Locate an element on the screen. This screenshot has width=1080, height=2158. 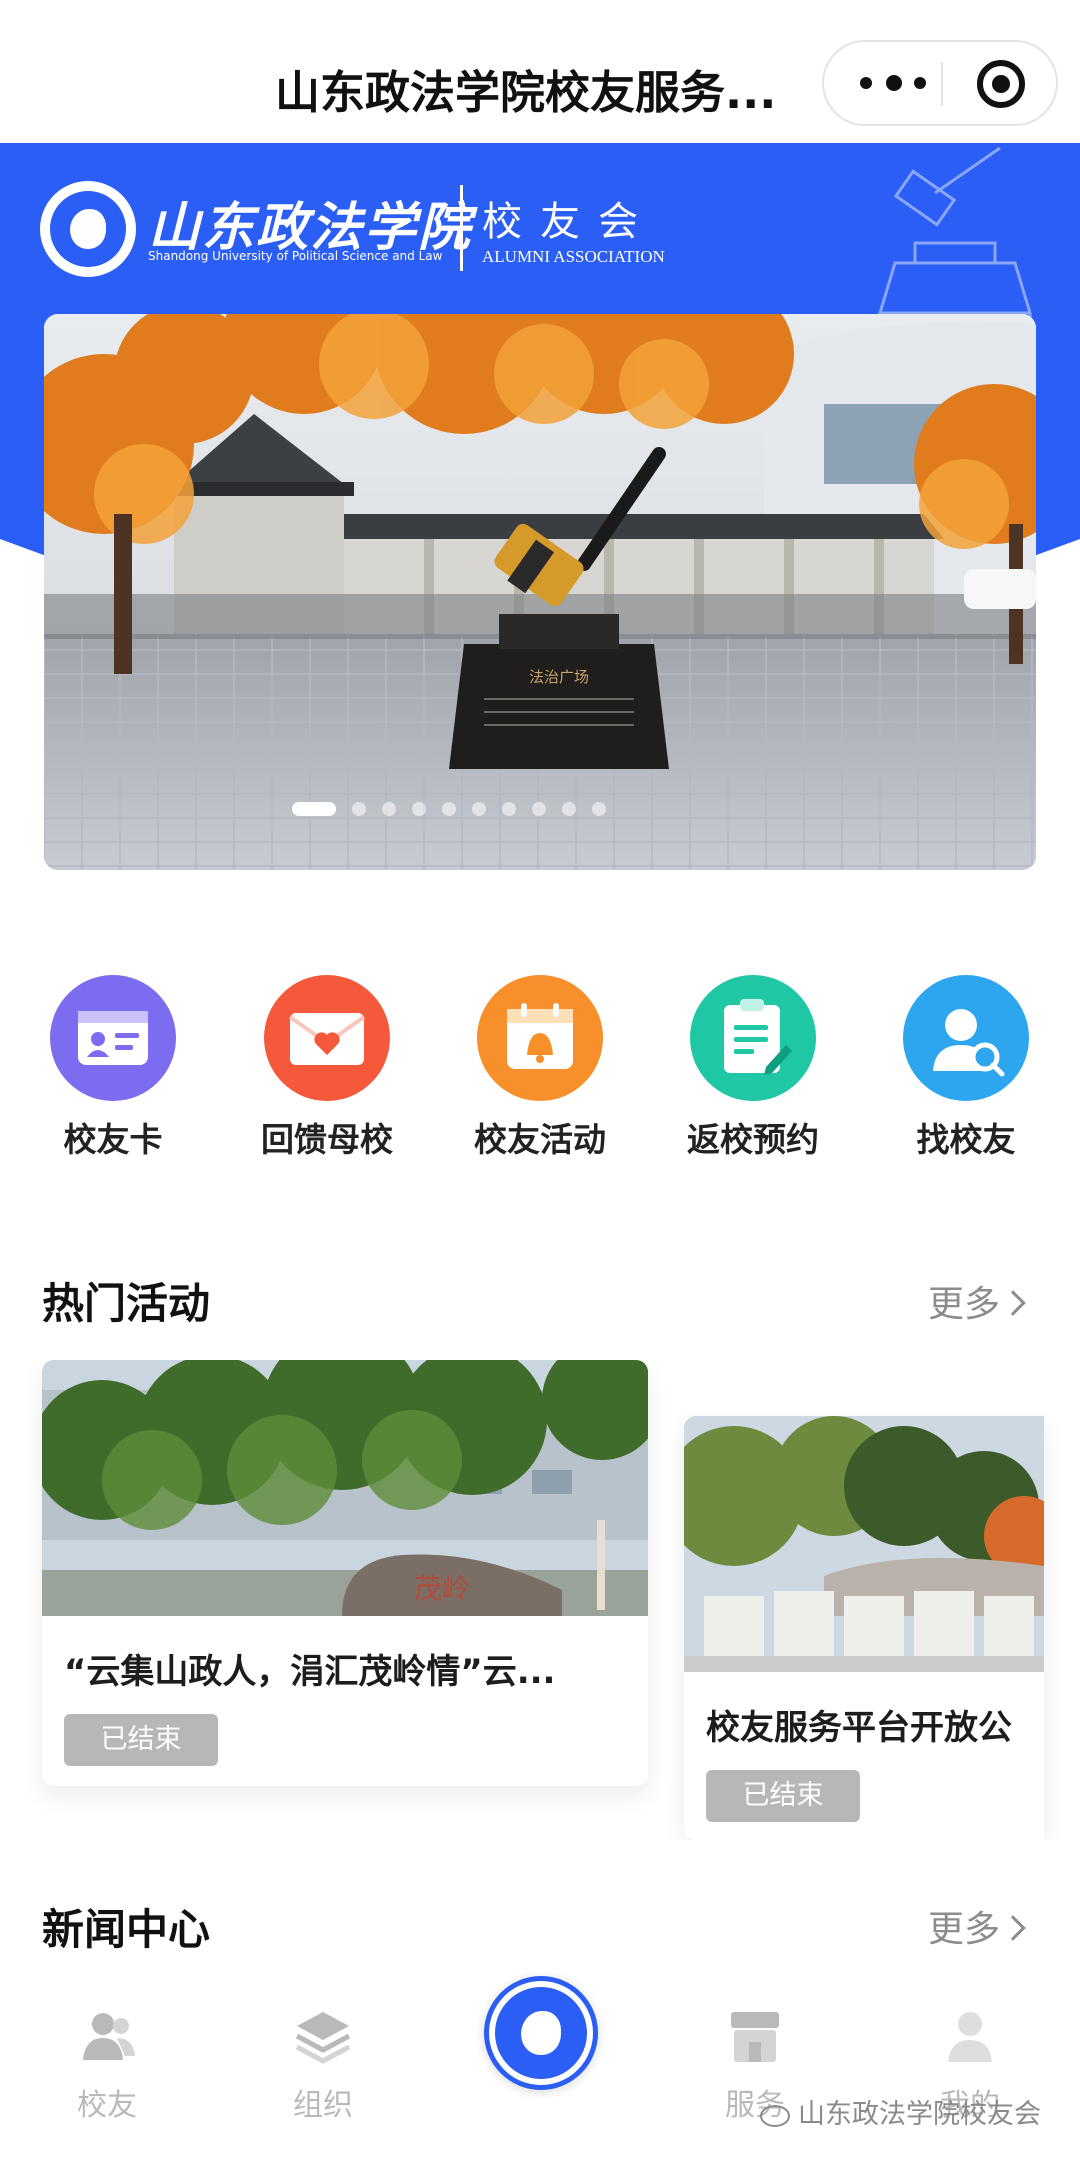
activity-card: 校友服务平台开放公 已结束 is located at coordinates (864, 1628).